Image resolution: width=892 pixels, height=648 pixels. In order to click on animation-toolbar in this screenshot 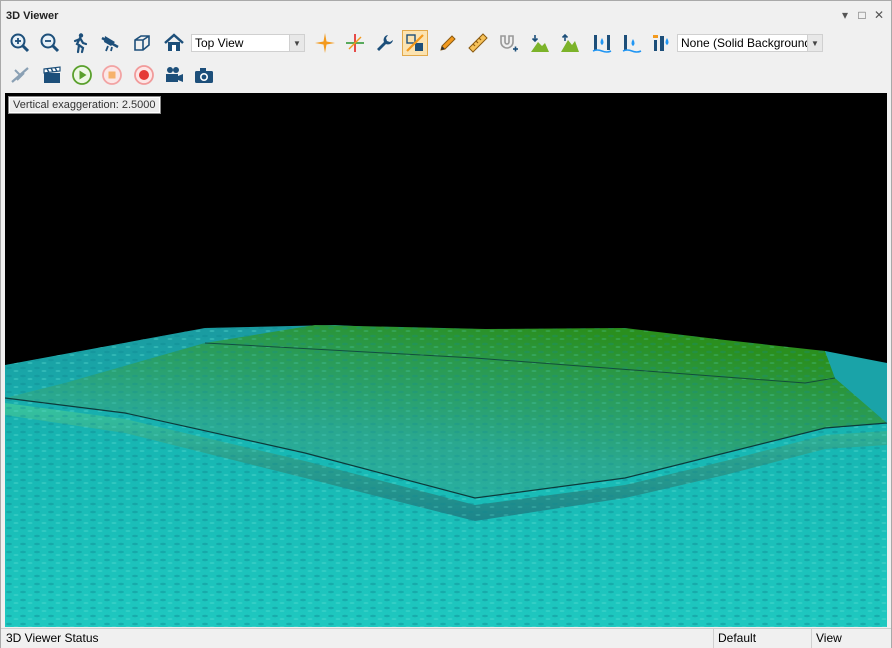, I will do `click(447, 77)`.